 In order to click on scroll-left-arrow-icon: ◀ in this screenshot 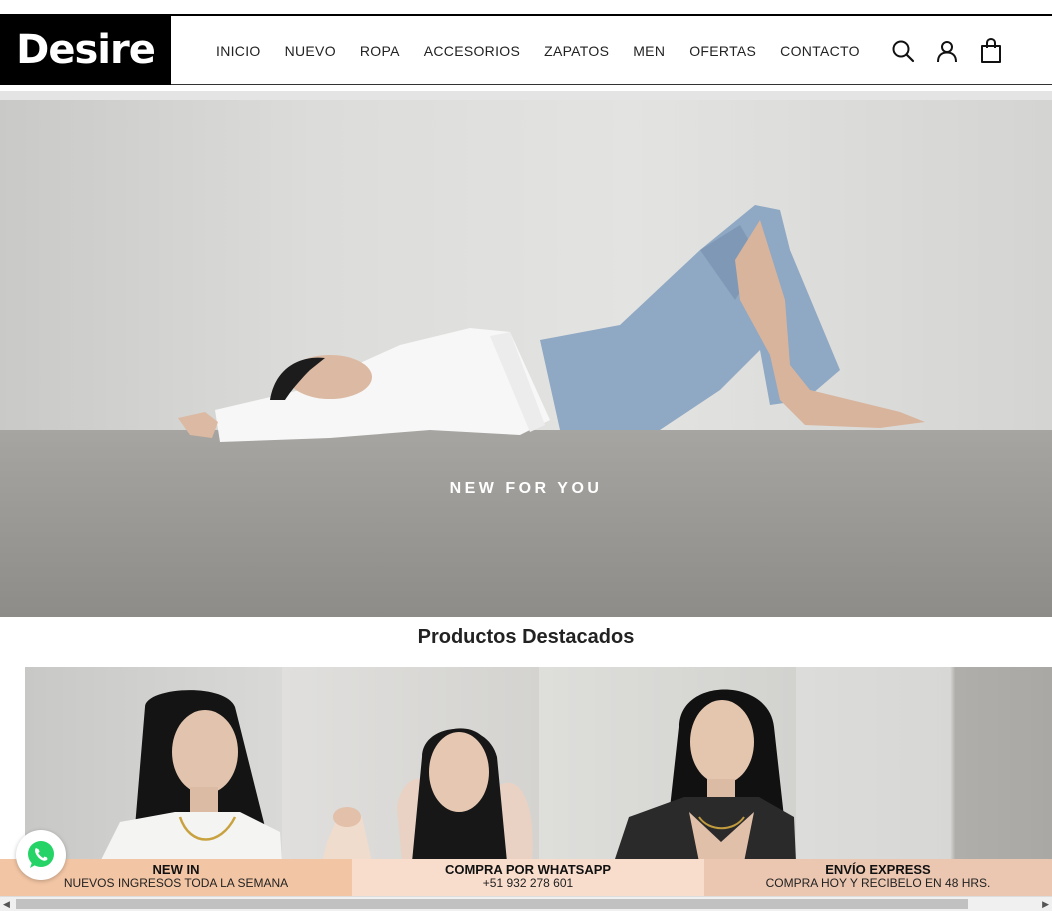, I will do `click(6, 904)`.